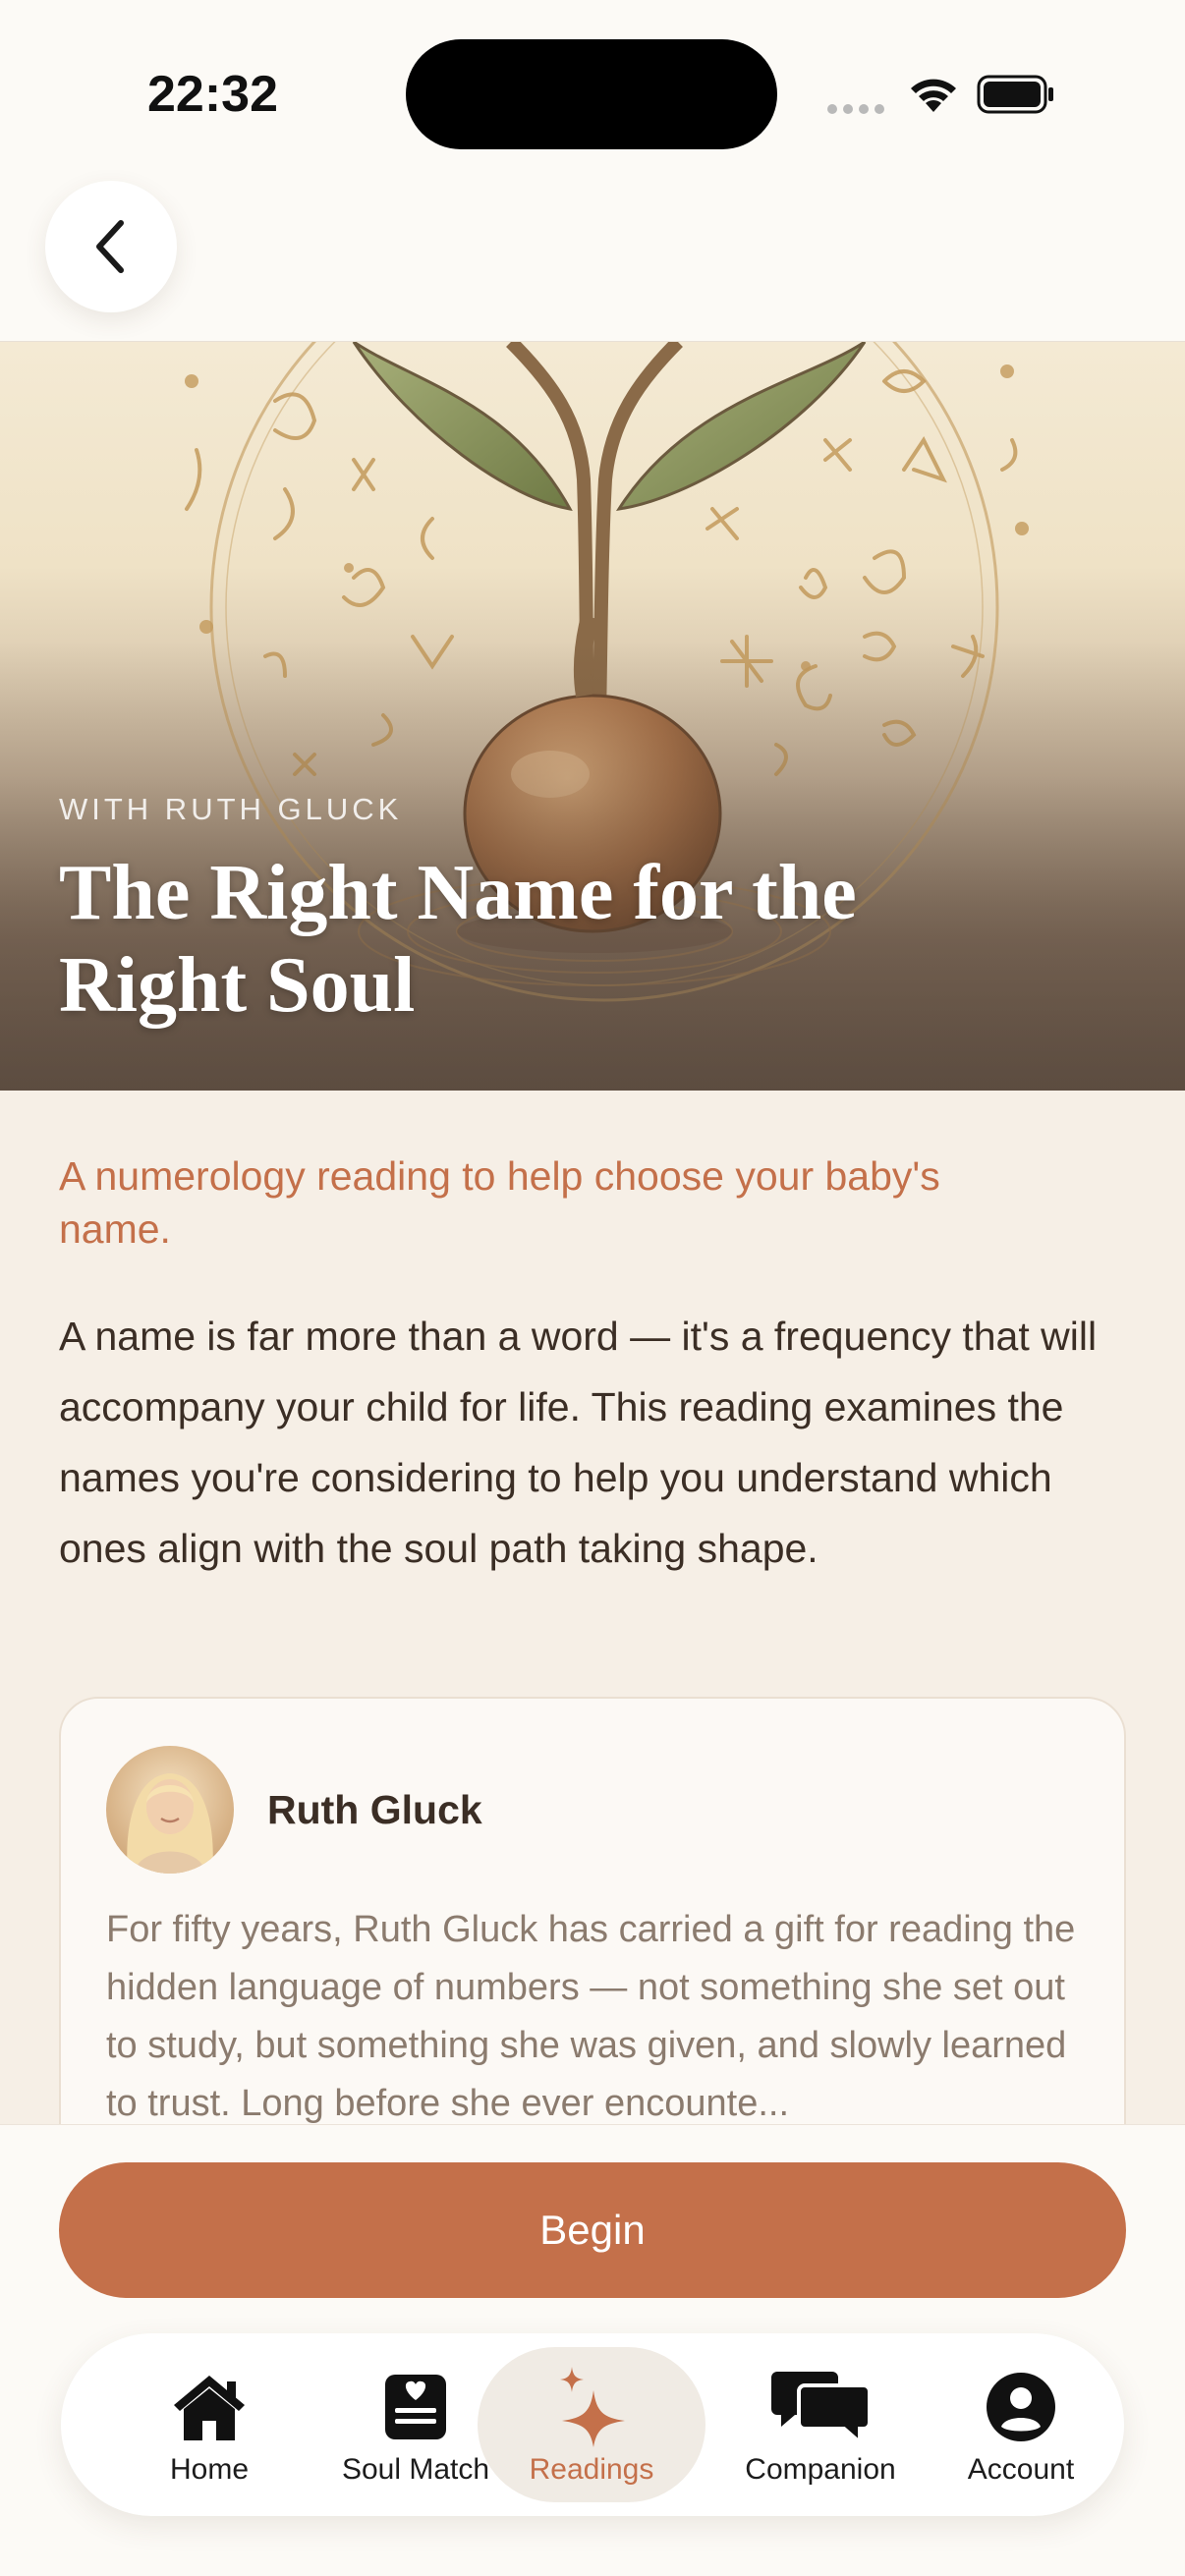  What do you see at coordinates (821, 2408) in the screenshot?
I see `chat-bubbles-icon` at bounding box center [821, 2408].